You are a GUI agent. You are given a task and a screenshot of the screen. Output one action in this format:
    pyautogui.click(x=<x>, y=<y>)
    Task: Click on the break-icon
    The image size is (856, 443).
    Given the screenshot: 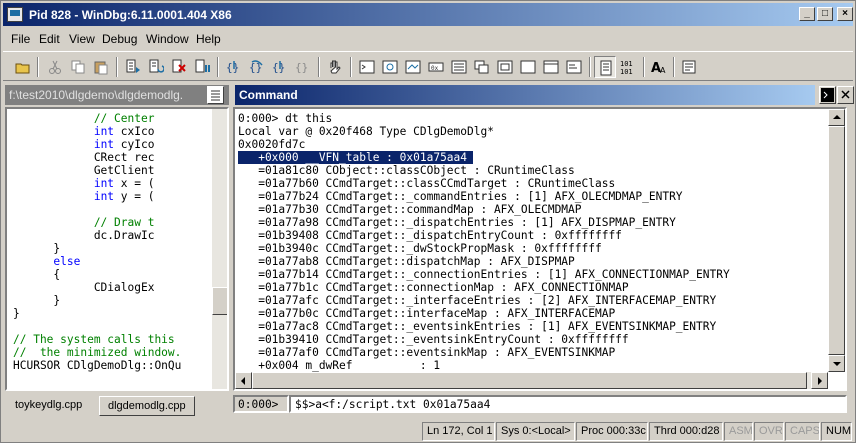 What is the action you would take?
    pyautogui.click(x=202, y=67)
    